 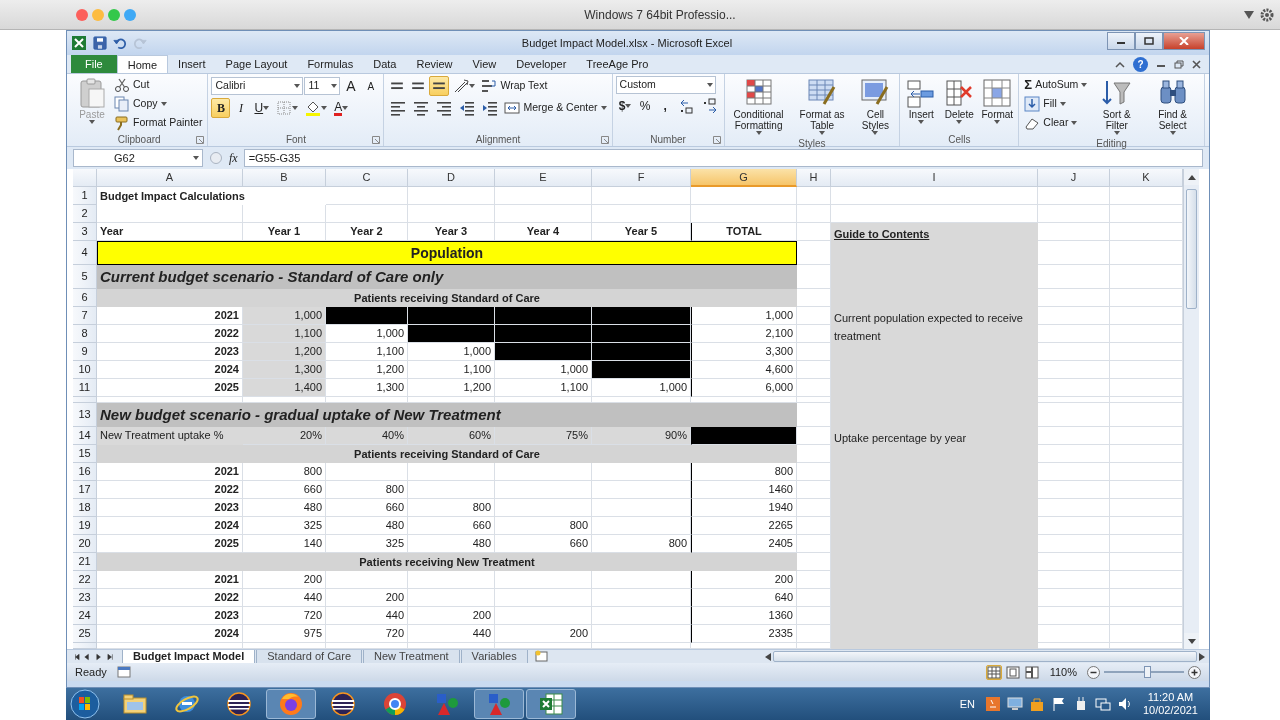 What do you see at coordinates (85, 634) in the screenshot?
I see `row-number: 25` at bounding box center [85, 634].